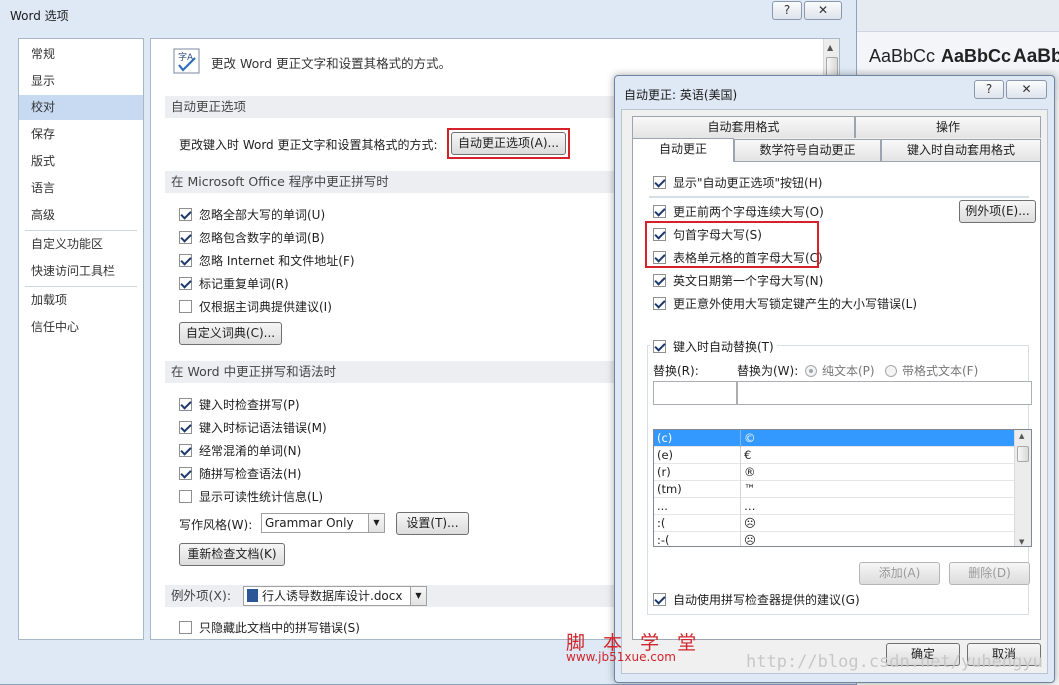 The width and height of the screenshot is (1059, 685). What do you see at coordinates (81, 188) in the screenshot?
I see `nav-item-language: 语言` at bounding box center [81, 188].